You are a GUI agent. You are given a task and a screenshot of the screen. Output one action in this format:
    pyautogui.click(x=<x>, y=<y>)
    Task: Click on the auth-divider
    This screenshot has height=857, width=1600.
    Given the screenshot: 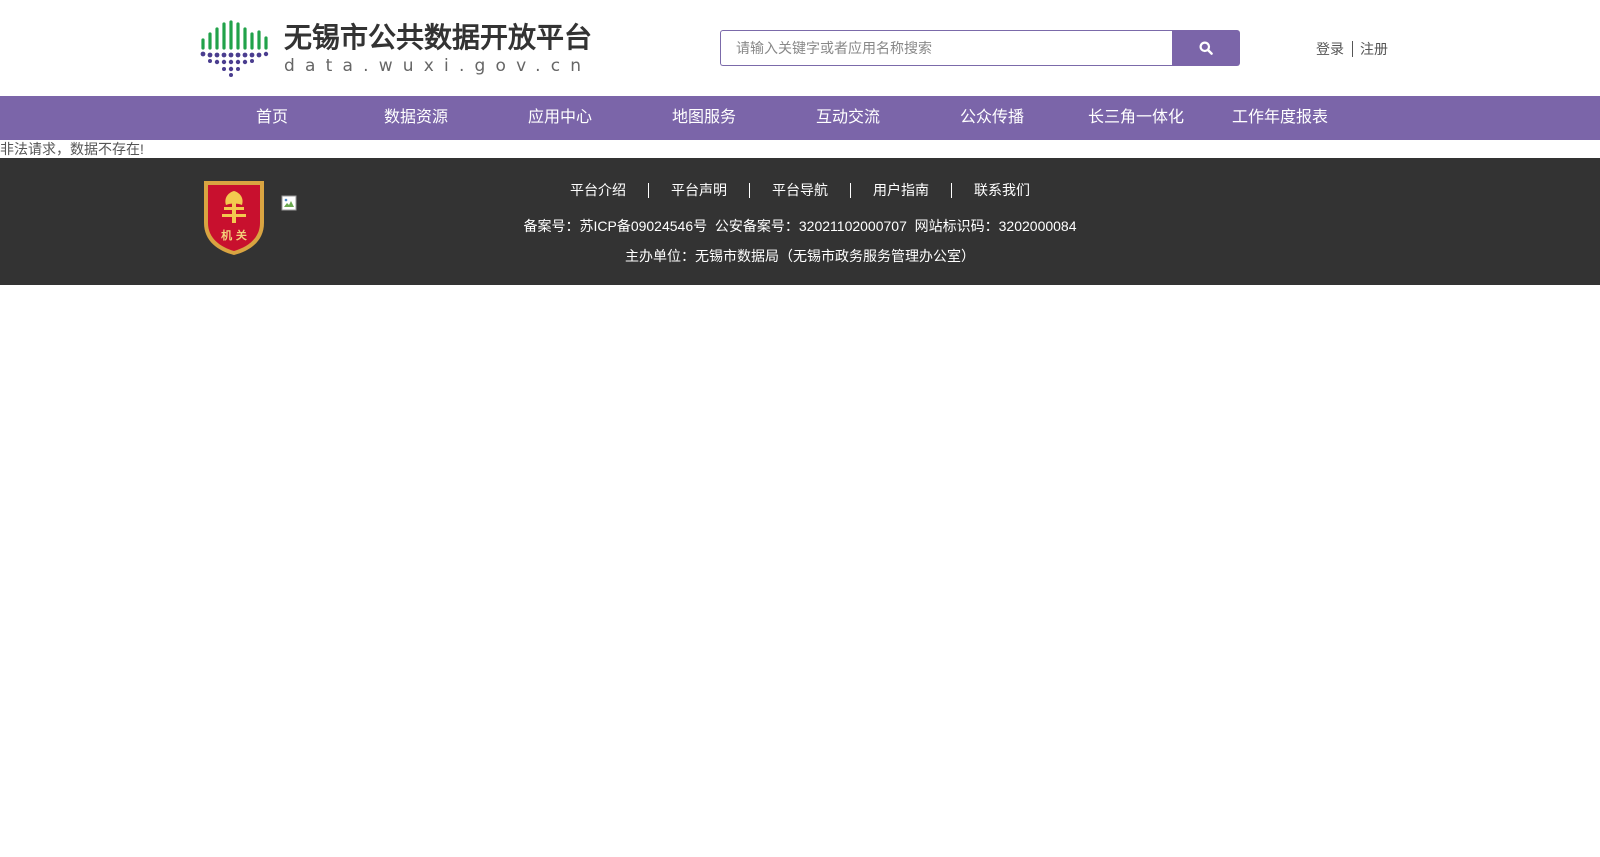 What is the action you would take?
    pyautogui.click(x=1352, y=49)
    